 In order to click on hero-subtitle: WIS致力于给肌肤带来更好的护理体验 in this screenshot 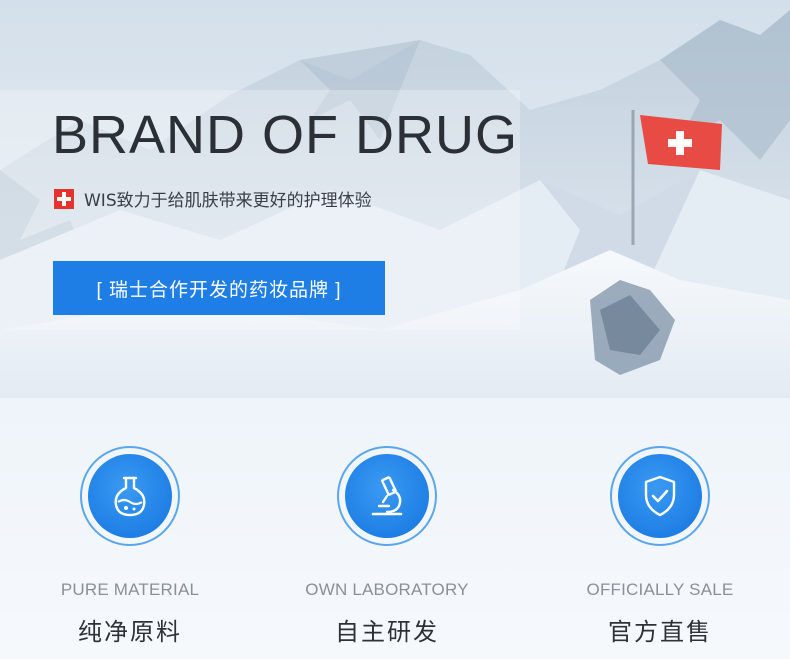, I will do `click(228, 201)`.